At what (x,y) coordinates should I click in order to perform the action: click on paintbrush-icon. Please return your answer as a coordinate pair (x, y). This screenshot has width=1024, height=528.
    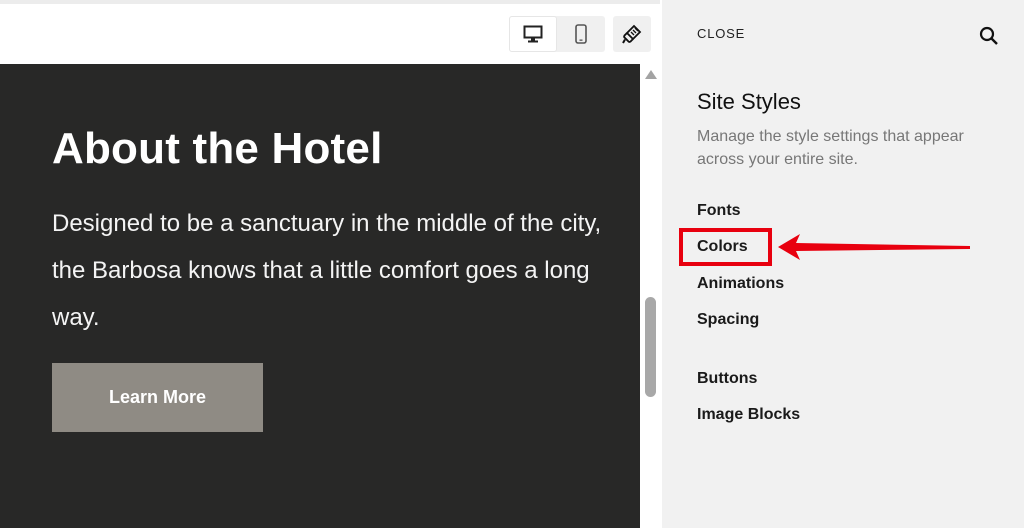
    Looking at the image, I should click on (632, 34).